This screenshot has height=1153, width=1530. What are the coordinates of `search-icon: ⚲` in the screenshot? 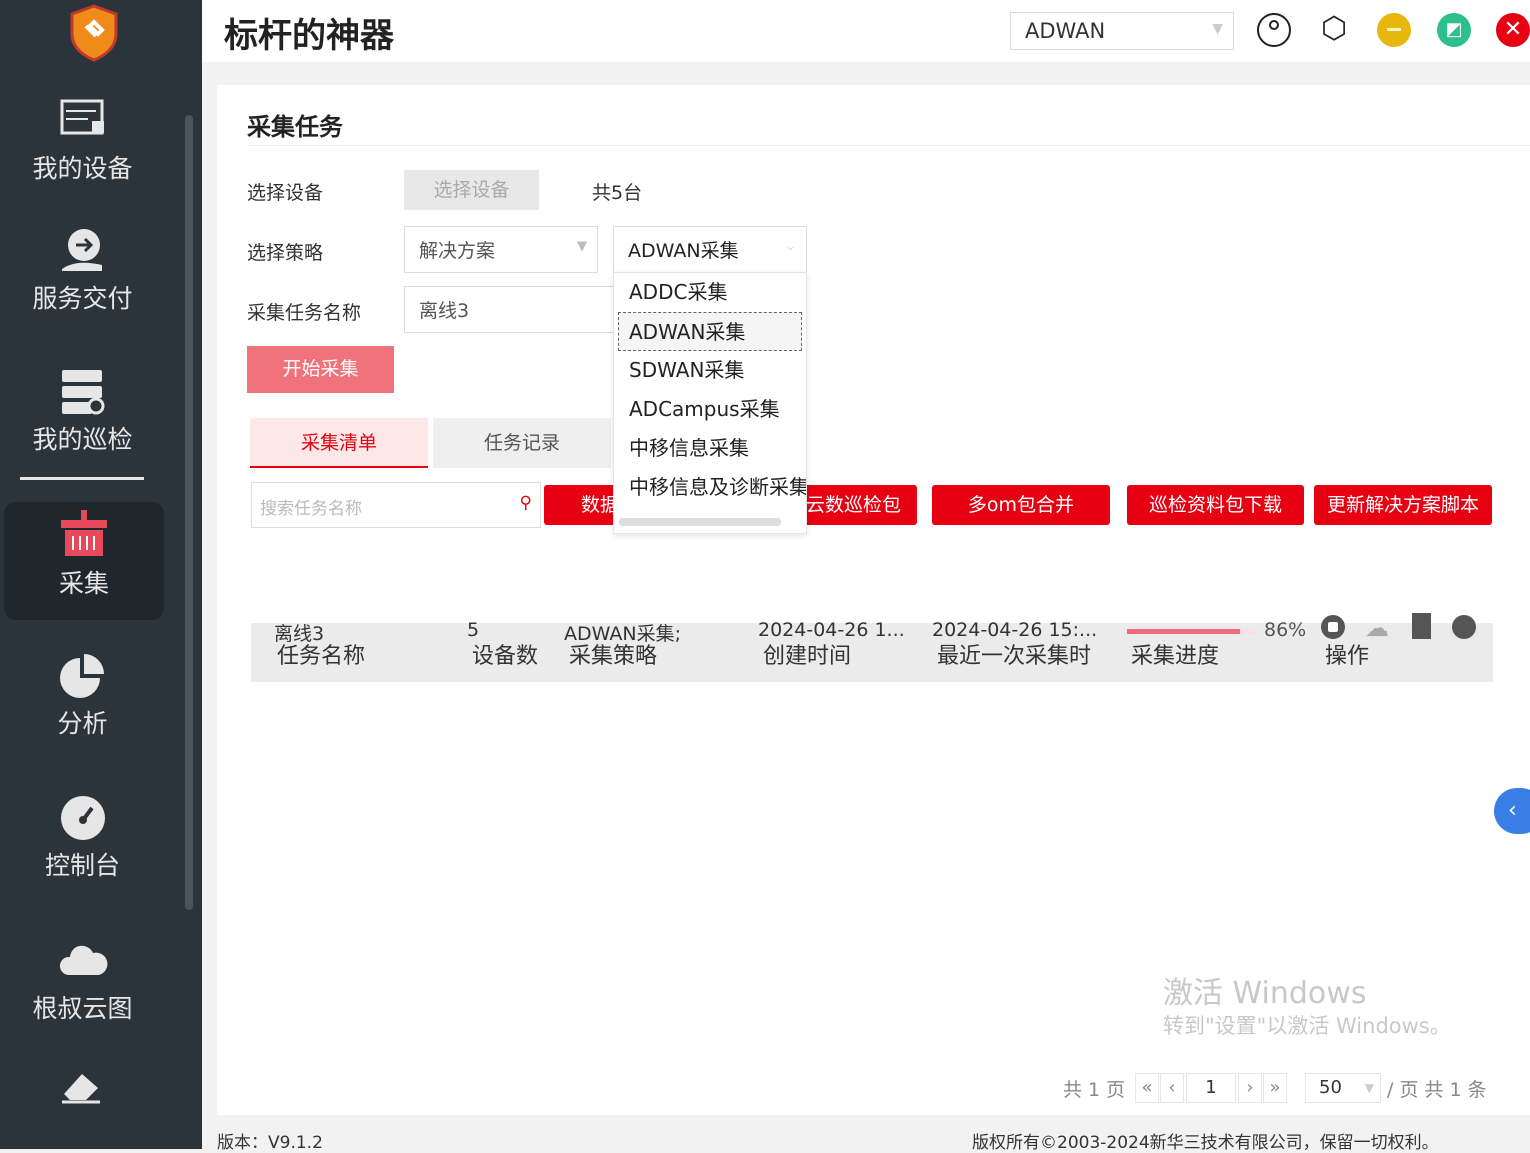 It's located at (526, 503).